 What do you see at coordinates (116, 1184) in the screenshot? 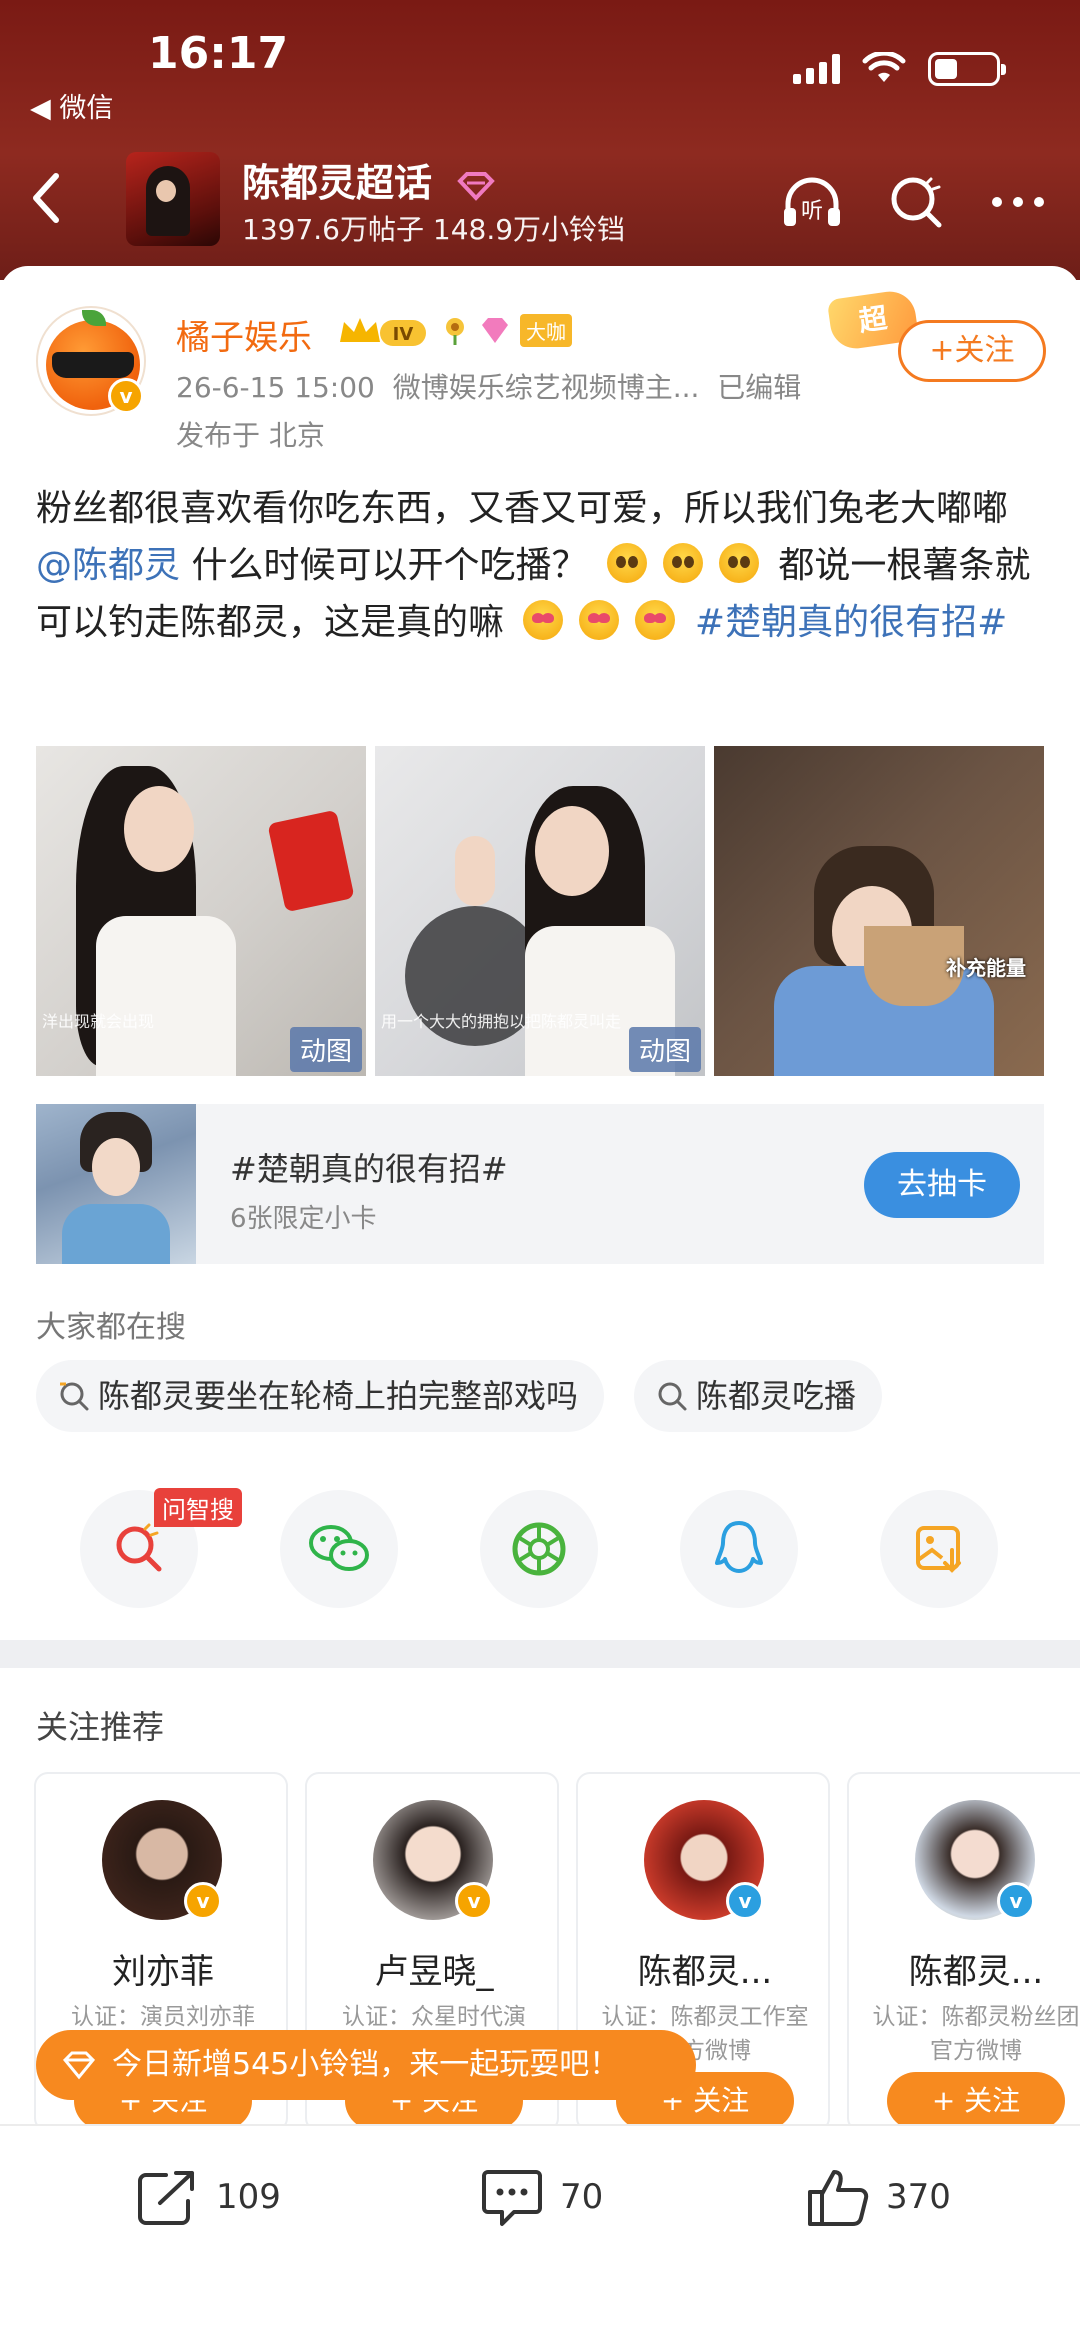
I see `promo-image` at bounding box center [116, 1184].